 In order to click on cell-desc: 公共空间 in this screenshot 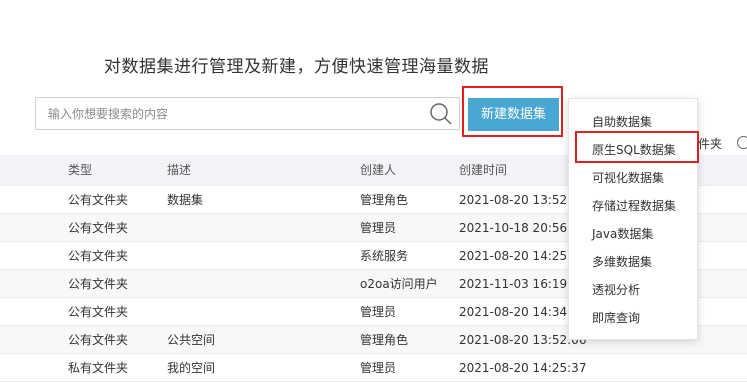, I will do `click(191, 340)`.